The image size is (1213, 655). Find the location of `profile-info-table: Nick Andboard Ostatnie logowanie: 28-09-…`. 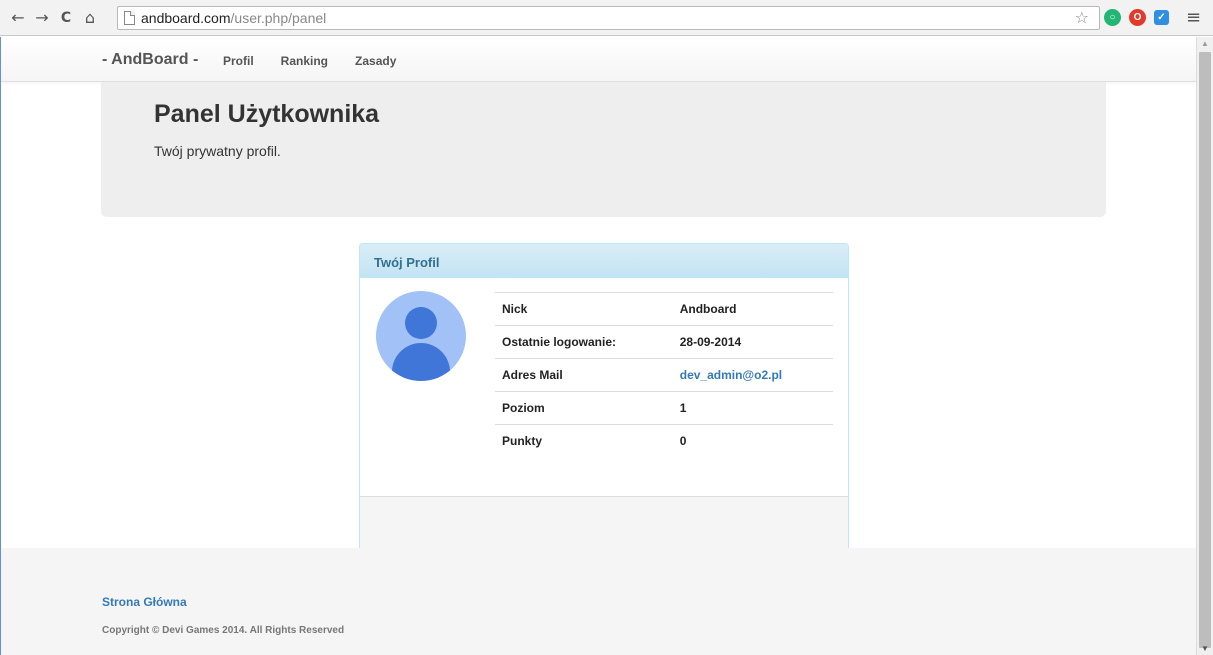

profile-info-table: Nick Andboard Ostatnie logowanie: 28-09-… is located at coordinates (664, 375).